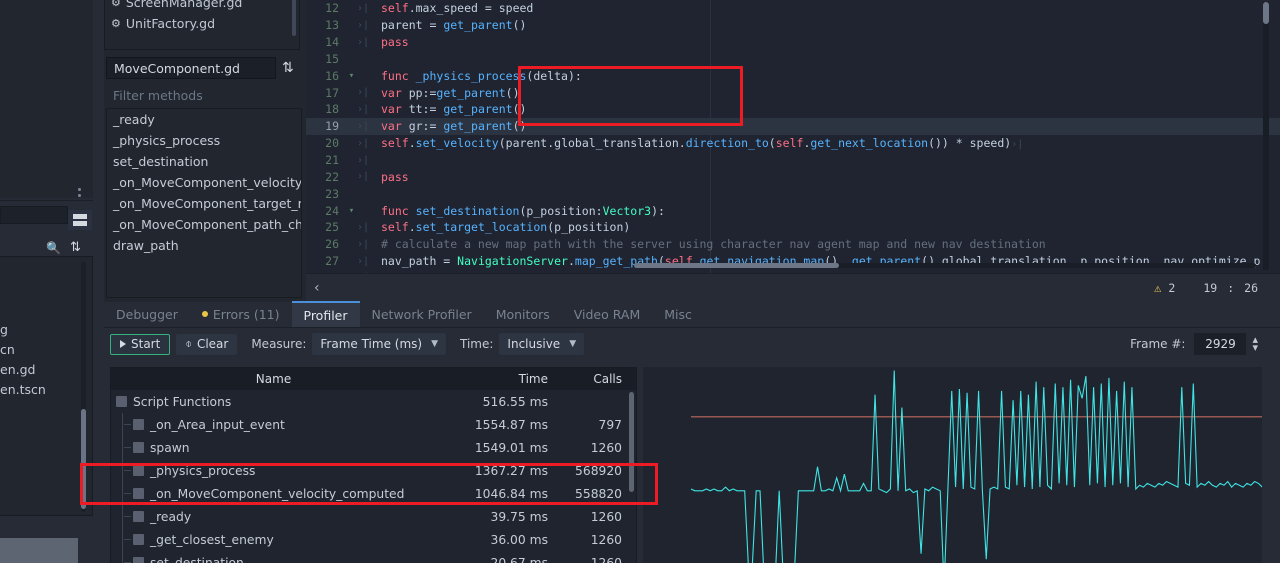  Describe the element at coordinates (1255, 343) in the screenshot. I see `updown-spinner-icon: ▴ ▾` at that location.